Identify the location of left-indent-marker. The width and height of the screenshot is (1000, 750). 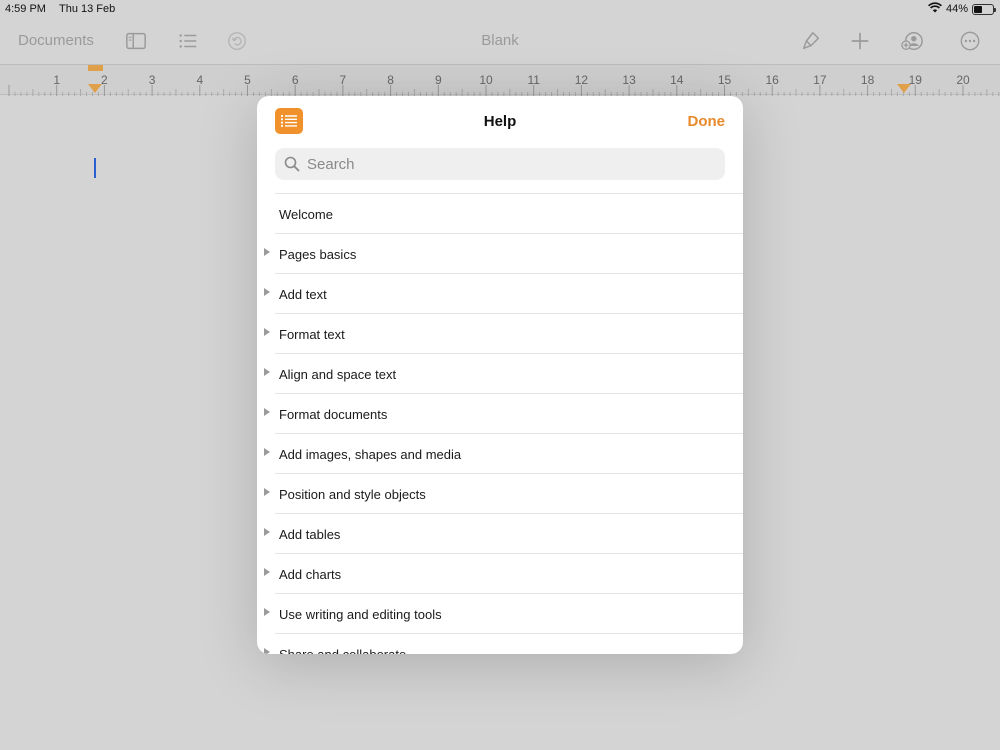
(95, 88).